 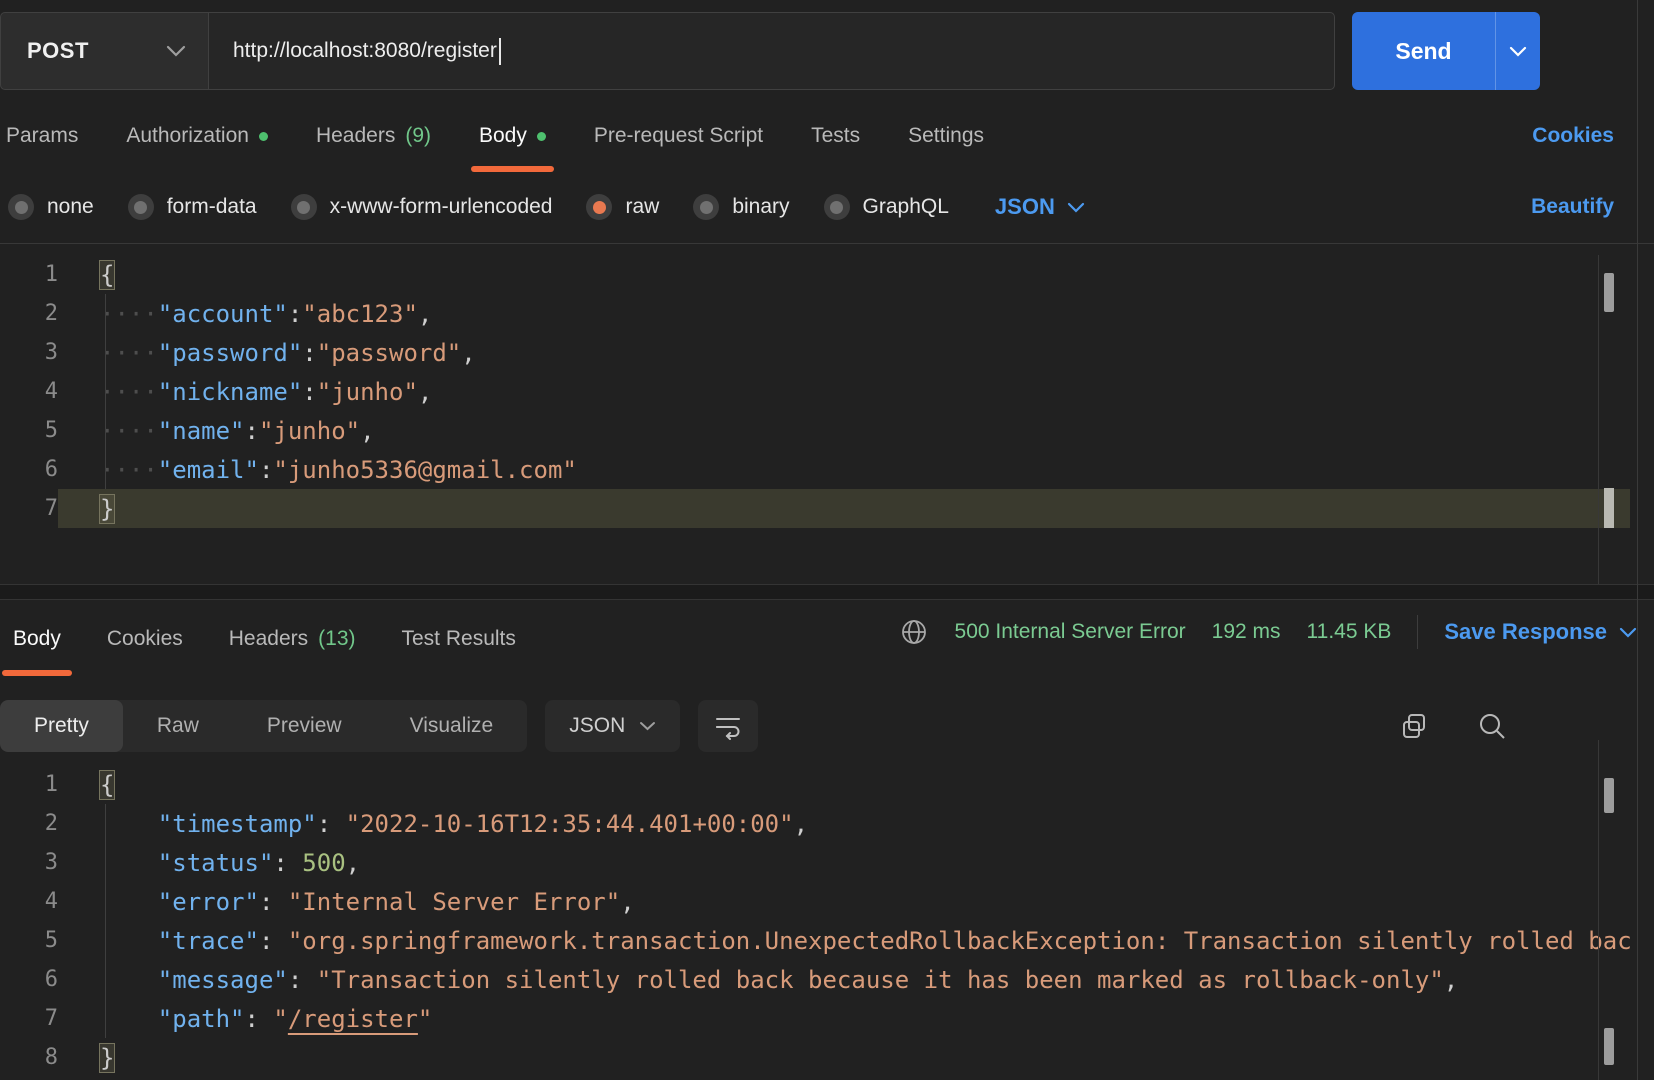 I want to click on tab-headers: Headers (9), so click(x=373, y=136).